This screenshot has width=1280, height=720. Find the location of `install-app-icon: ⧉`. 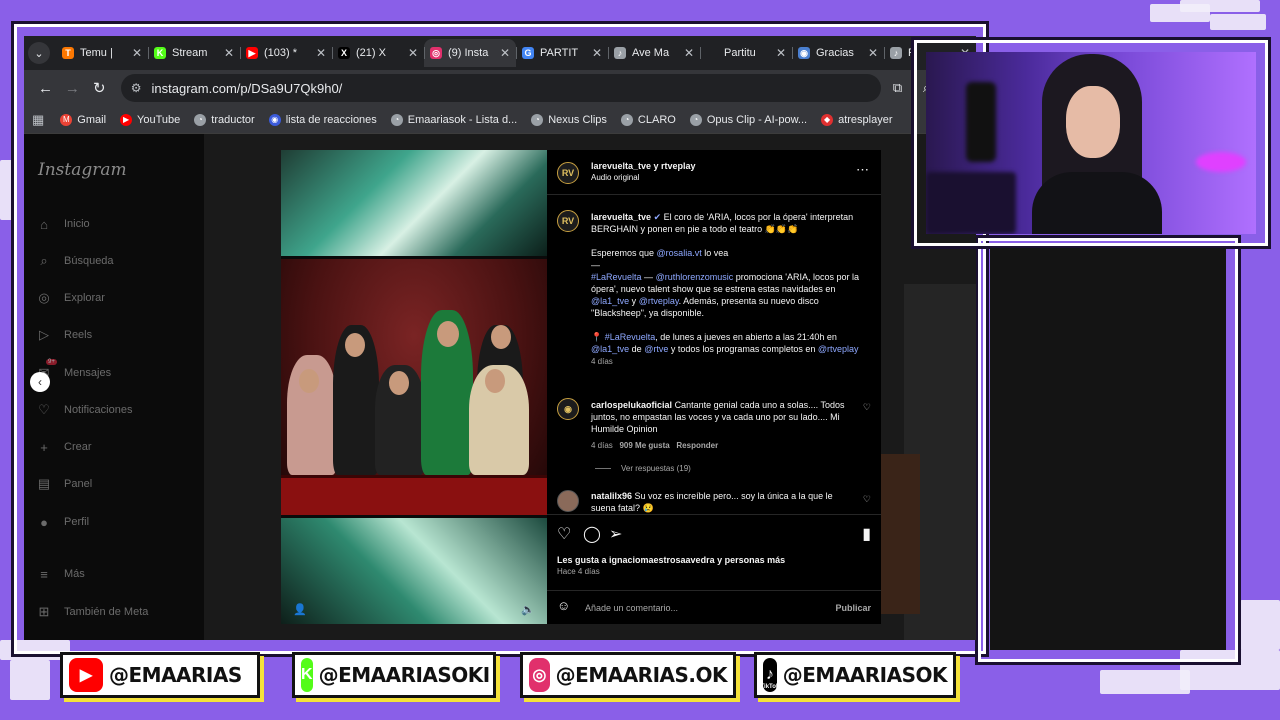

install-app-icon: ⧉ is located at coordinates (897, 88).